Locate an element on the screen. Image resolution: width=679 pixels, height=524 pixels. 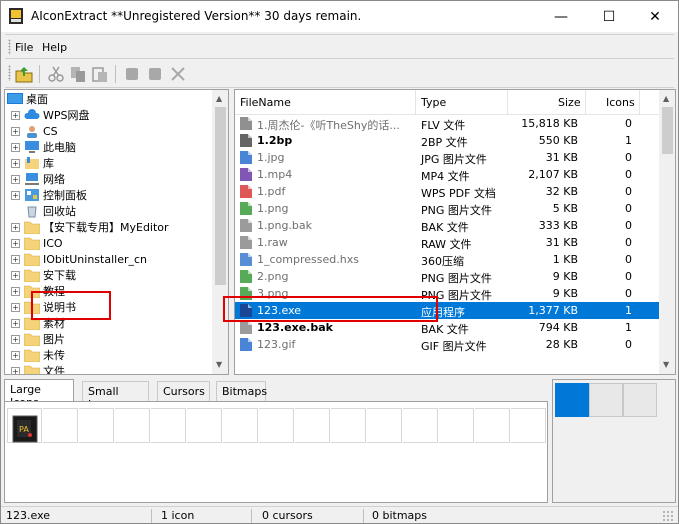
preview-swatch-selected is located at coordinates (572, 400).